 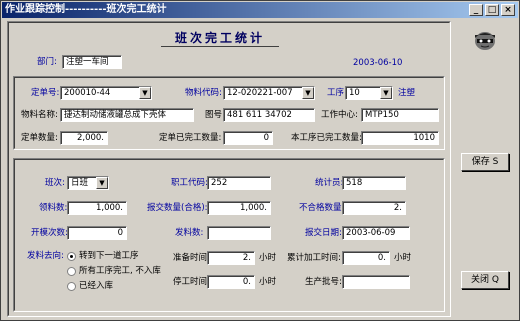 What do you see at coordinates (323, 282) in the screenshot?
I see `batch-label: 生产批号:` at bounding box center [323, 282].